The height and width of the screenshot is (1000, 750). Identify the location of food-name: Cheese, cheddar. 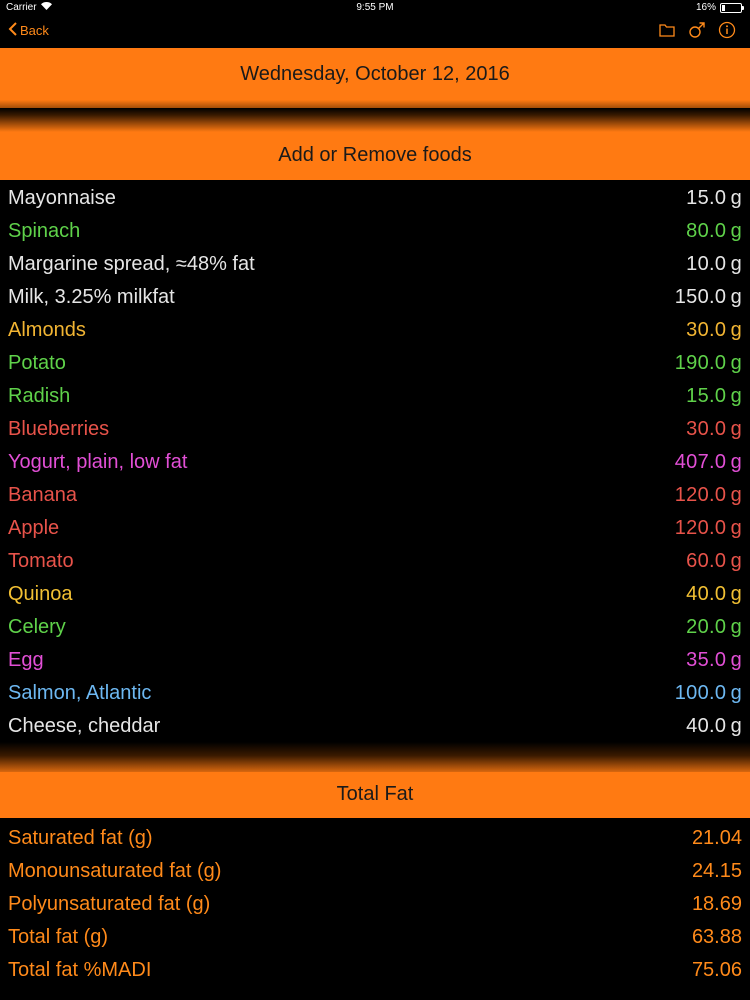
(84, 726).